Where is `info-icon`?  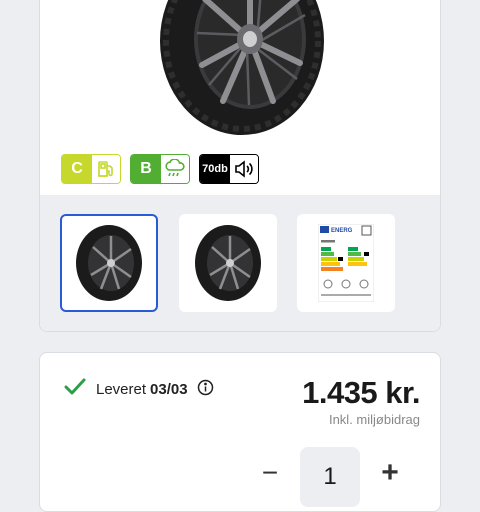 info-icon is located at coordinates (205, 389).